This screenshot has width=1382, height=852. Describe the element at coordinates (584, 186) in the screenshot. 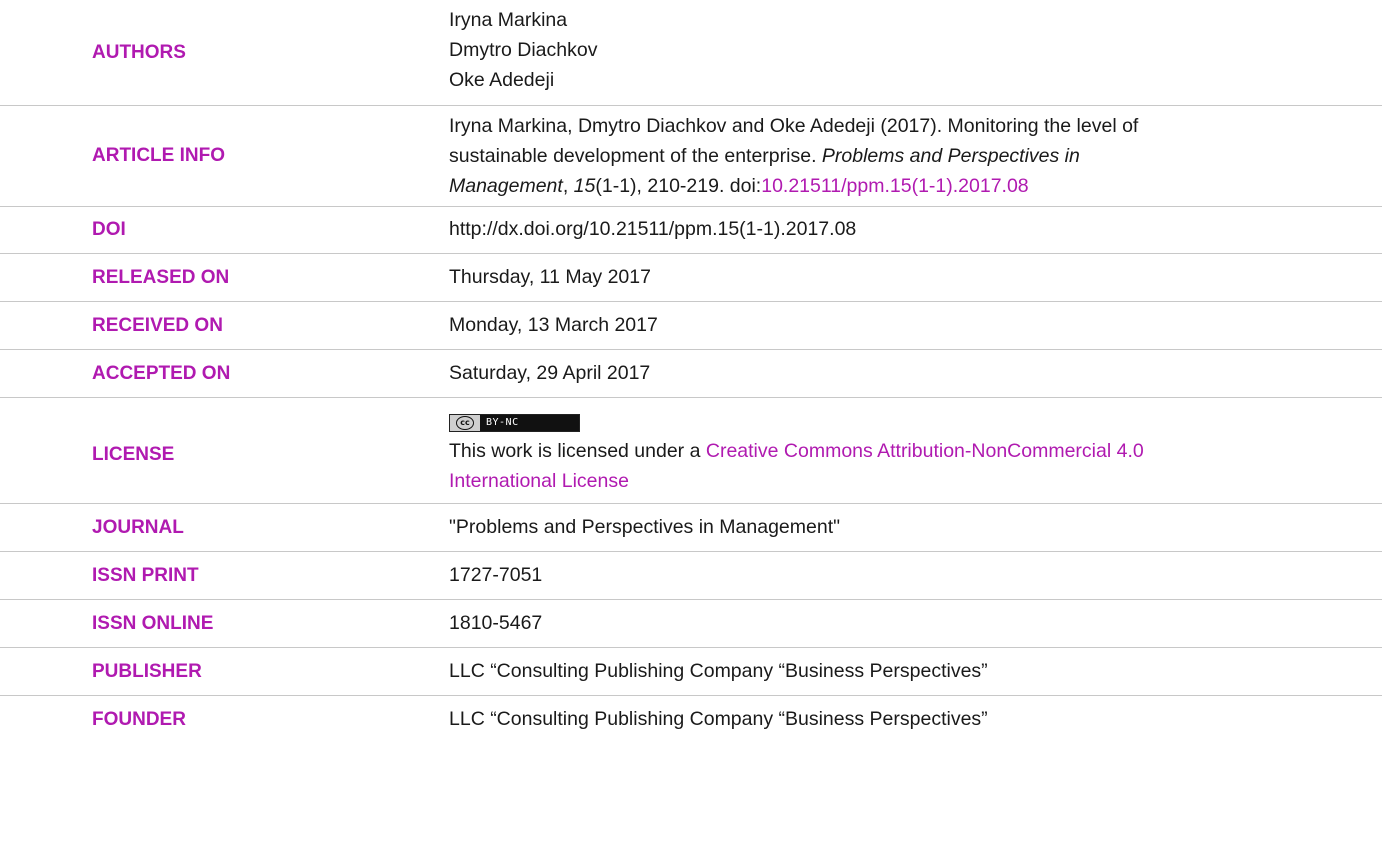

I see `citation-volume: 15` at that location.